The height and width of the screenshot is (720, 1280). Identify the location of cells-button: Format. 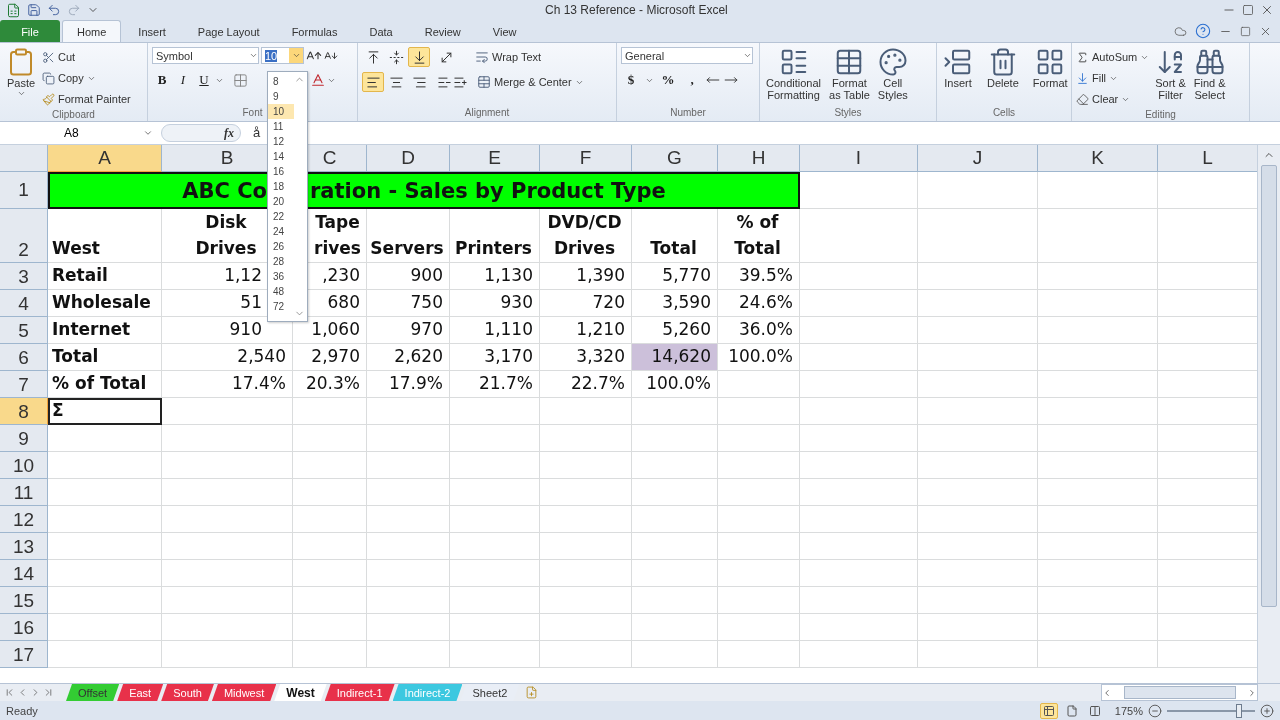
(1050, 77).